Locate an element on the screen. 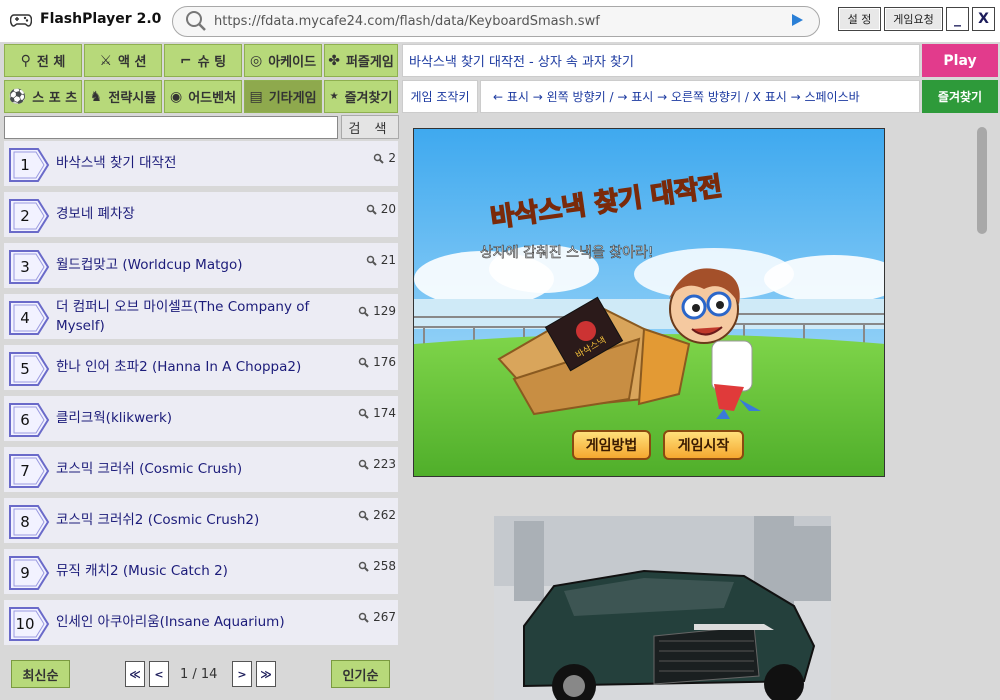 Image resolution: width=1000 pixels, height=700 pixels. game-name: 코스믹 크러쉬 (Cosmic Crush) is located at coordinates (201, 469).